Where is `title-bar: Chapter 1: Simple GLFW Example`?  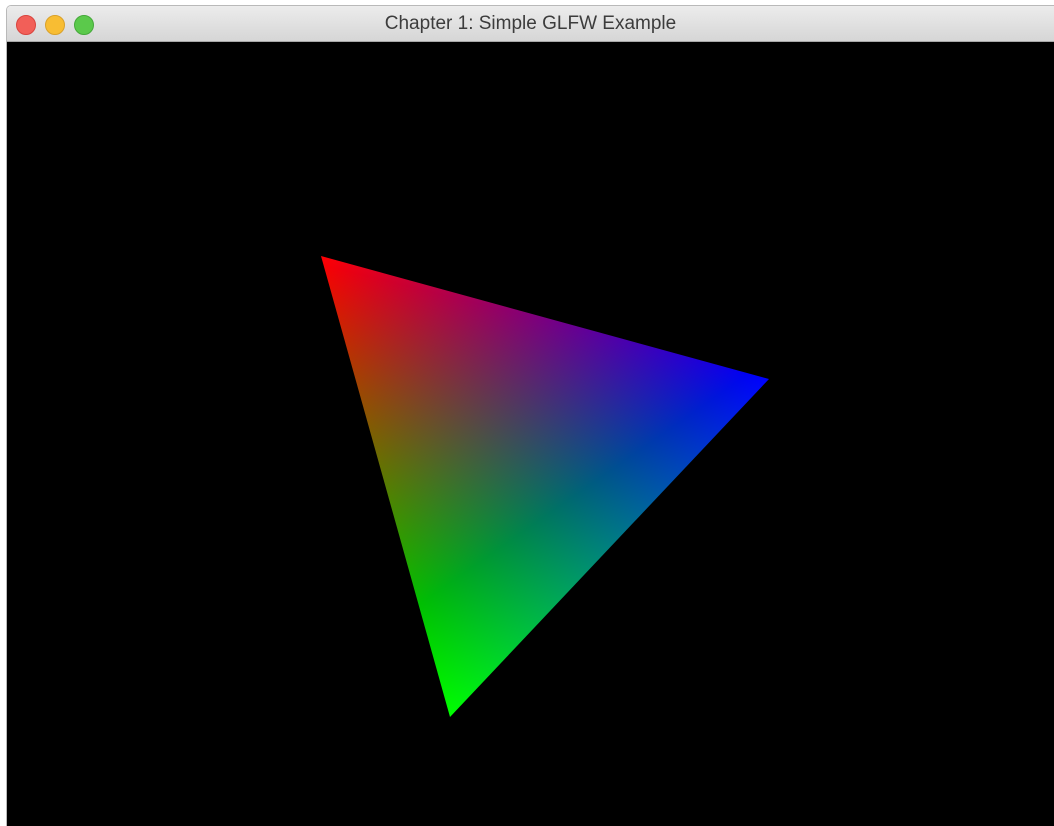 title-bar: Chapter 1: Simple GLFW Example is located at coordinates (530, 24).